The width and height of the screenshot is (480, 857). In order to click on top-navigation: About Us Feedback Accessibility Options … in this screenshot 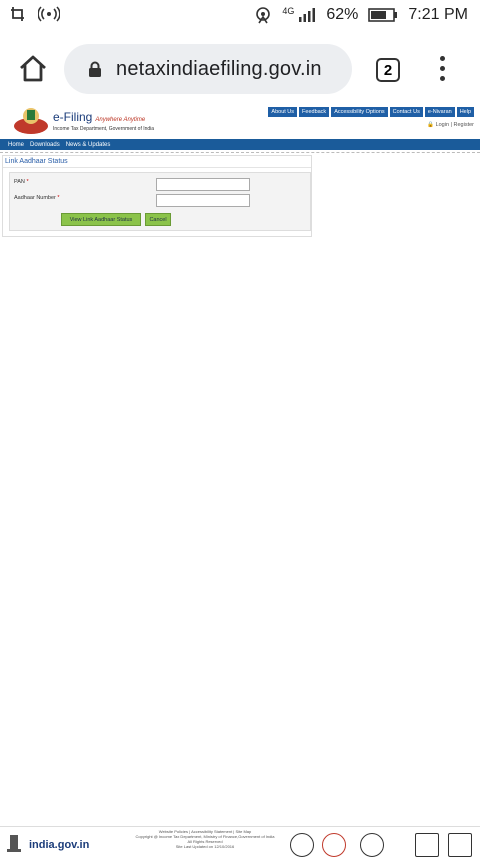, I will do `click(371, 112)`.